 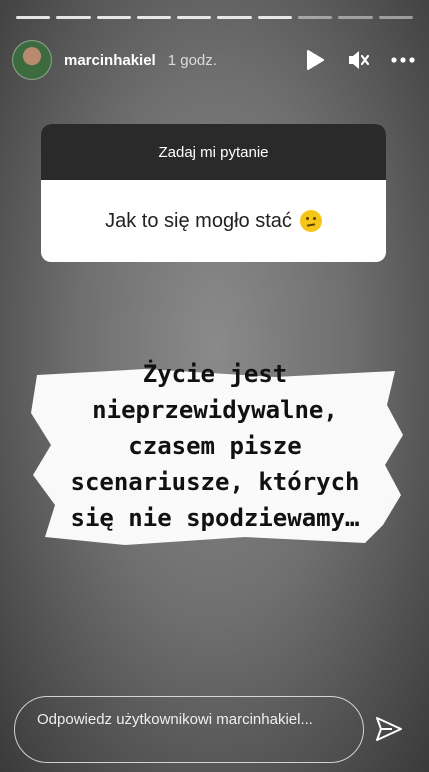 What do you see at coordinates (110, 60) in the screenshot?
I see `username: marcinhakiel` at bounding box center [110, 60].